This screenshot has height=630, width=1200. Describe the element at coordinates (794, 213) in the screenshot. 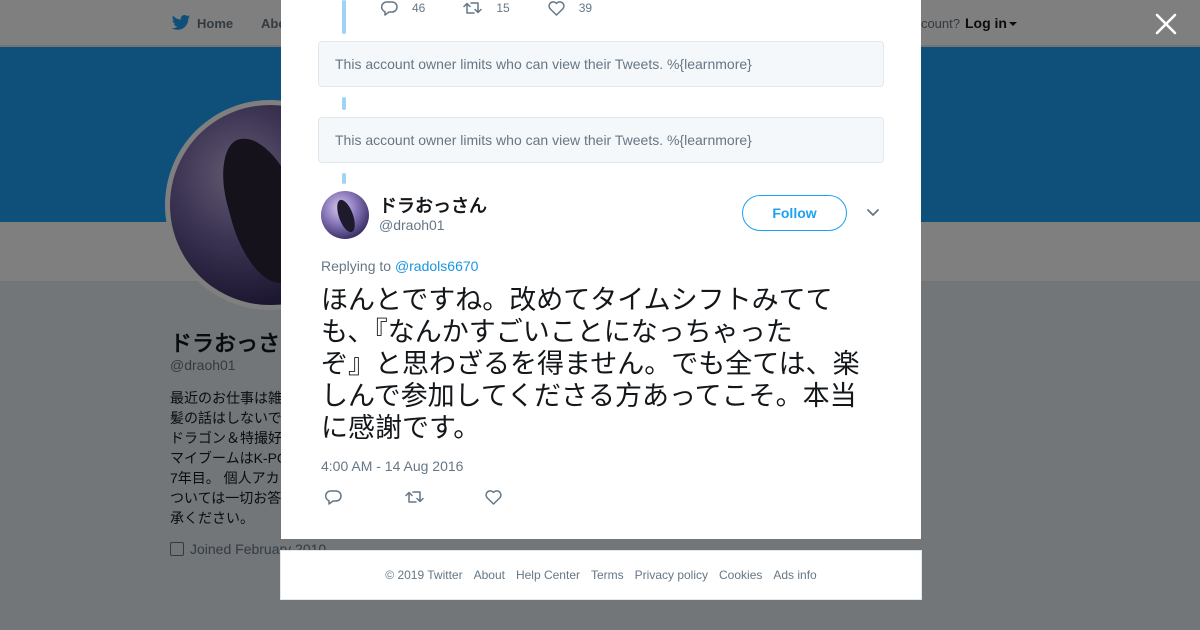

I see `follow-button: Follow` at that location.